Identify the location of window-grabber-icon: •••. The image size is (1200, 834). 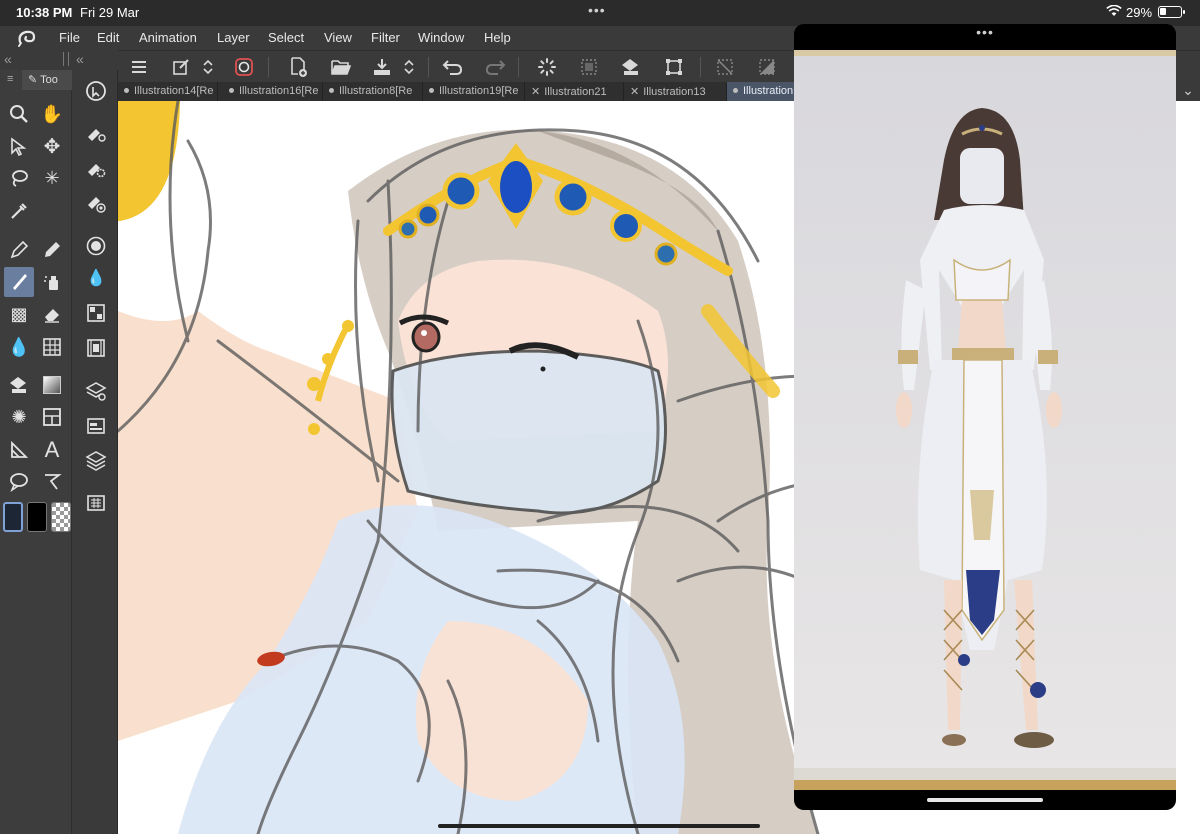
(985, 36).